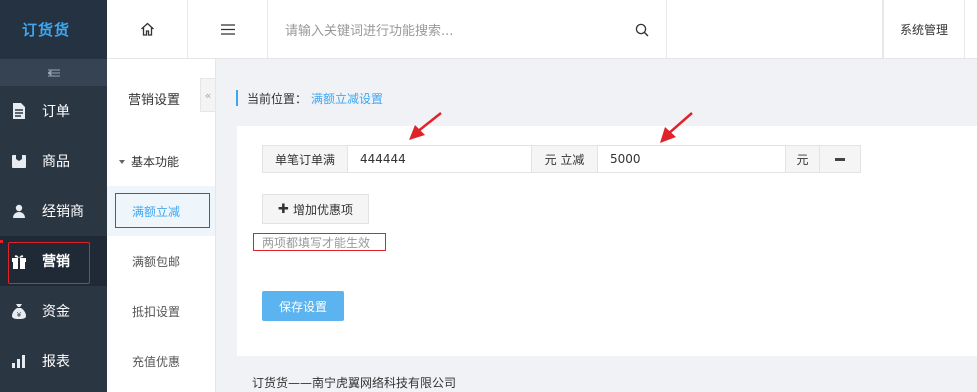 This screenshot has height=392, width=977. I want to click on remove-rule-button, so click(840, 159).